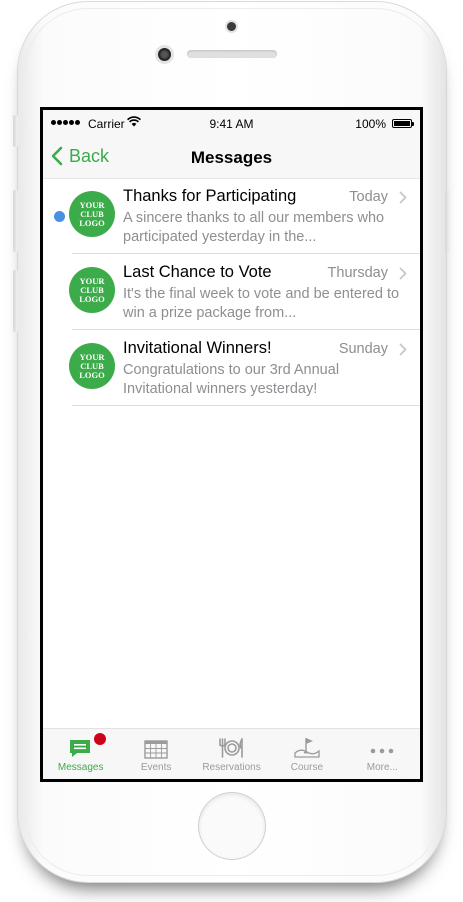 The height and width of the screenshot is (902, 463). What do you see at coordinates (363, 349) in the screenshot?
I see `message-date: Sunday` at bounding box center [363, 349].